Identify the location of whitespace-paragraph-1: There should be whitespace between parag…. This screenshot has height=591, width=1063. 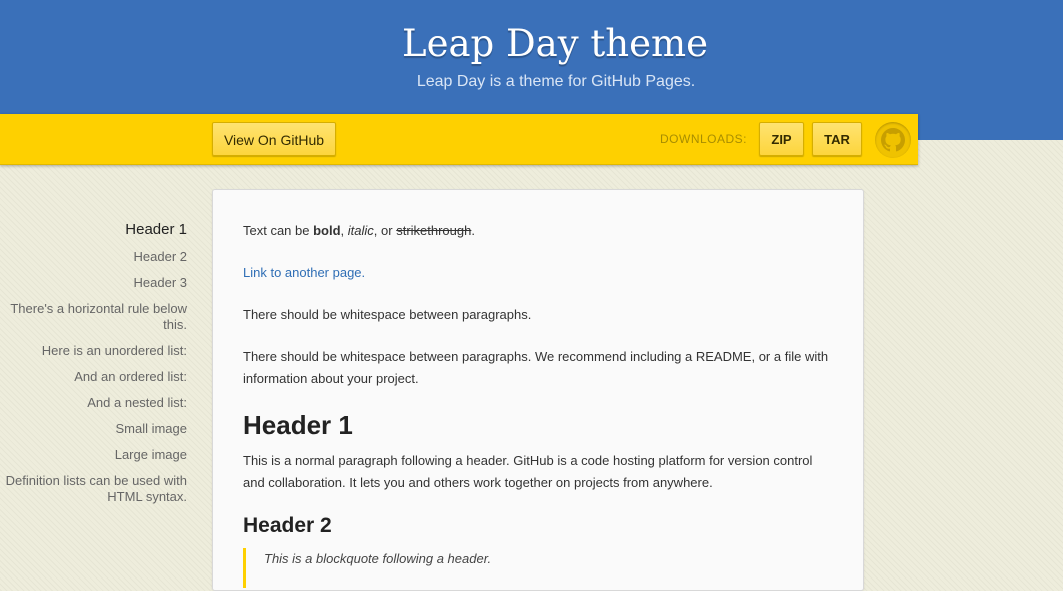
(387, 314).